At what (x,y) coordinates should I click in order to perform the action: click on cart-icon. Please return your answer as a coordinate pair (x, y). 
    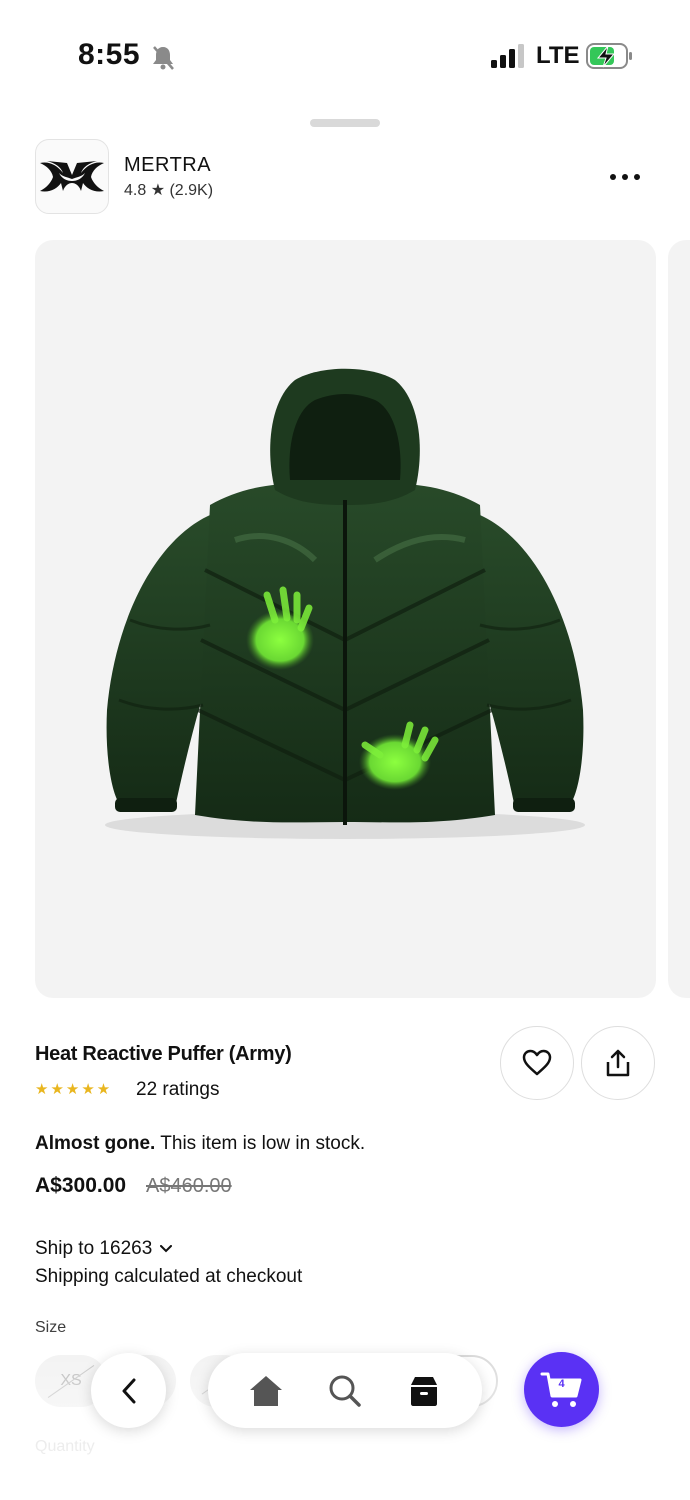
    Looking at the image, I should click on (560, 1389).